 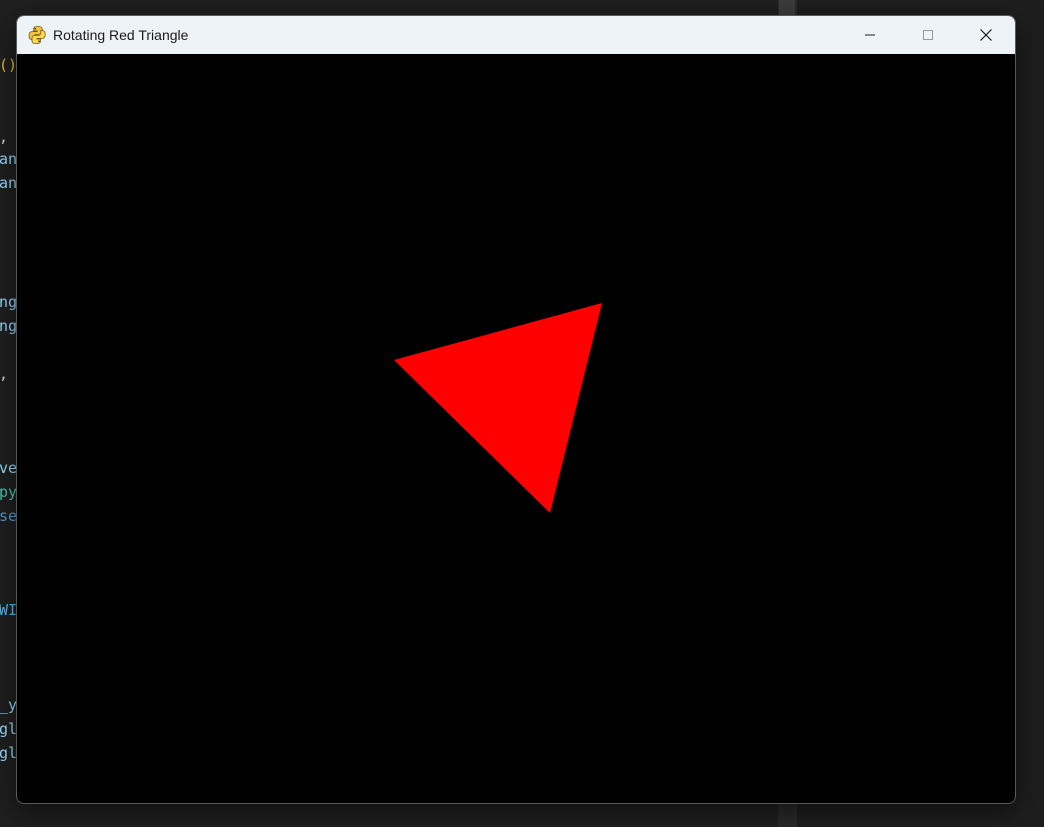 What do you see at coordinates (516, 35) in the screenshot?
I see `window-titlebar: Rotating Red Triangle` at bounding box center [516, 35].